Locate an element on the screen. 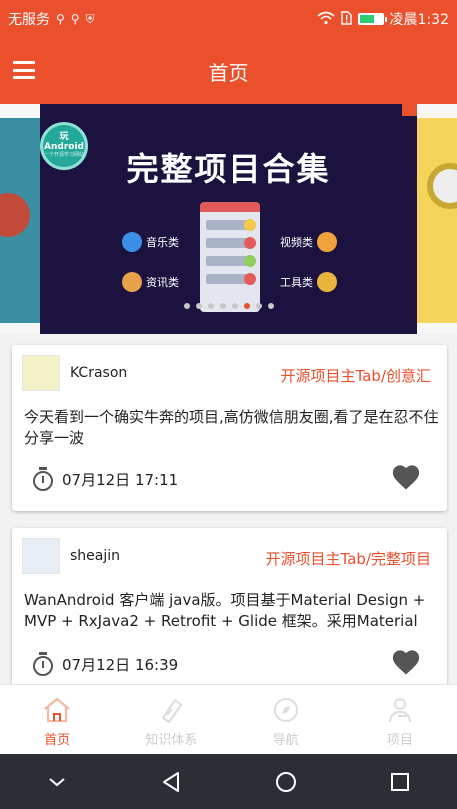  app-bar: 首页 is located at coordinates (228, 71).